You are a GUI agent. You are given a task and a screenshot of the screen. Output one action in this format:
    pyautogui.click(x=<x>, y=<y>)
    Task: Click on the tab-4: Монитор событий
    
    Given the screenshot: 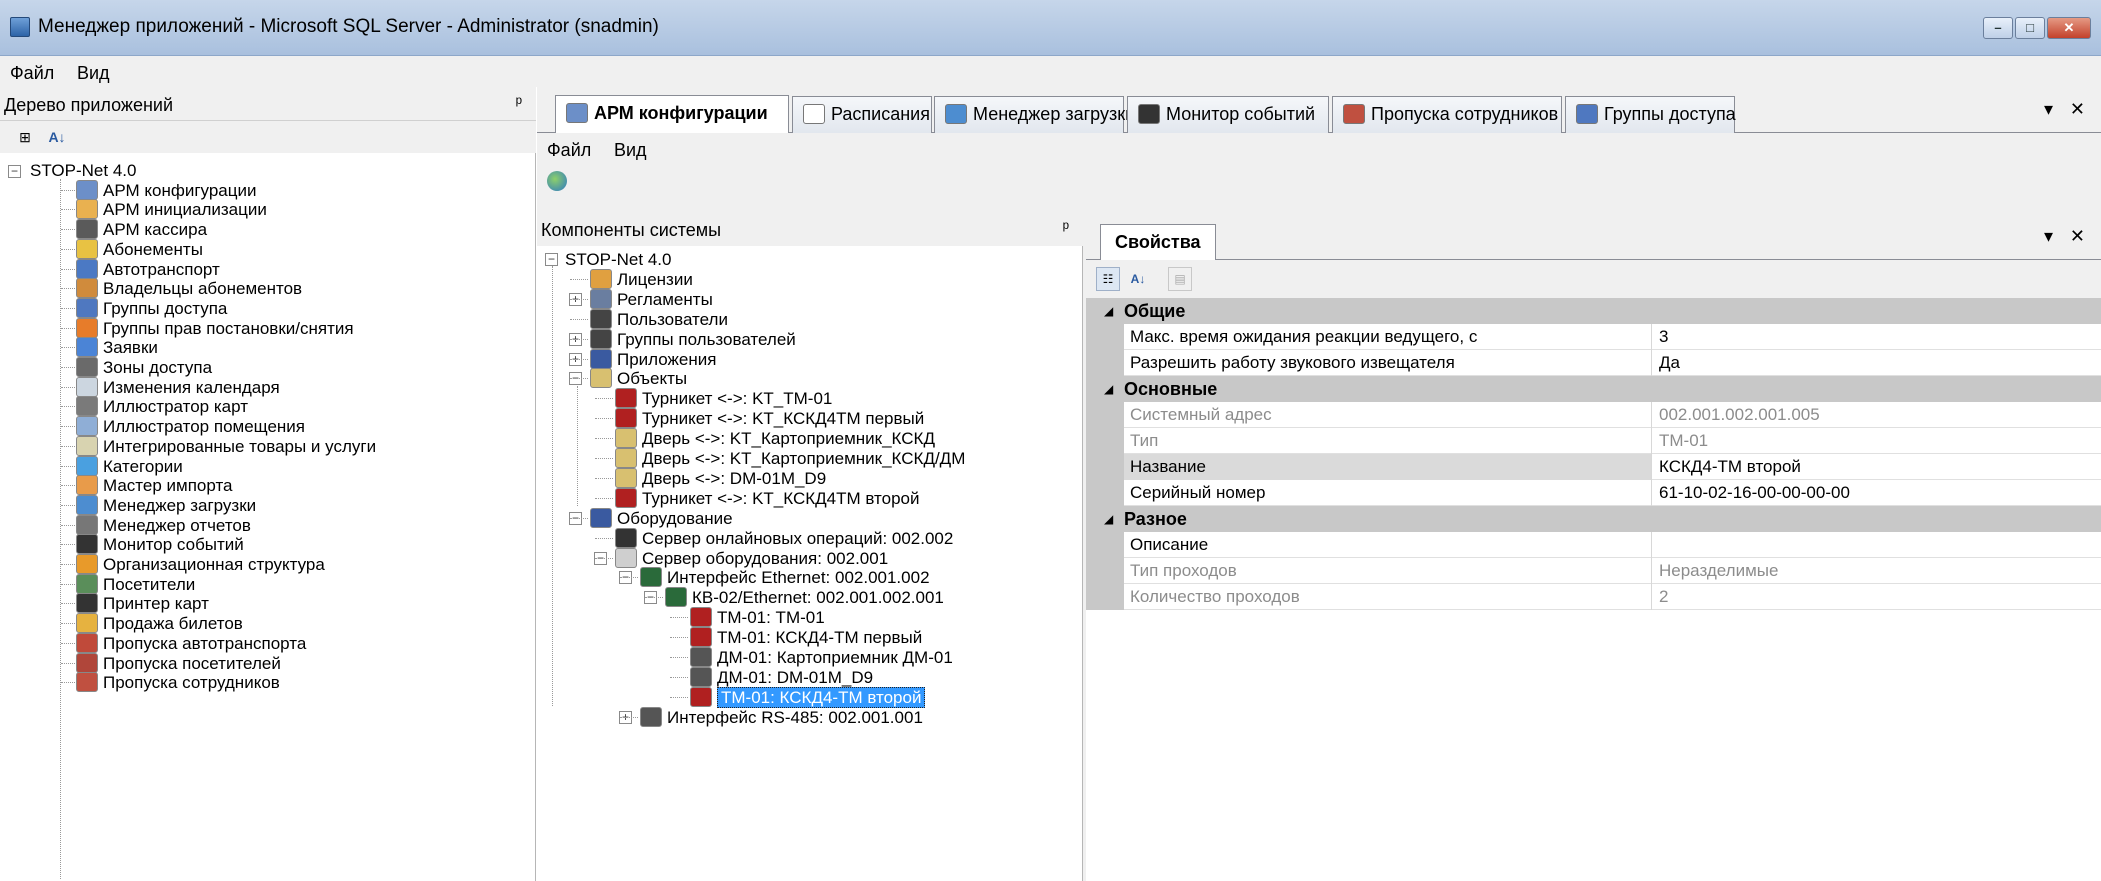 What is the action you would take?
    pyautogui.click(x=1228, y=114)
    